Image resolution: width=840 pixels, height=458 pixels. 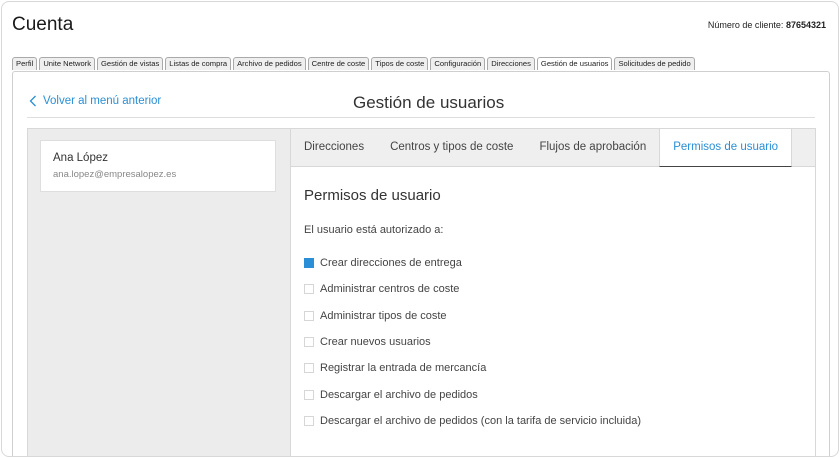 What do you see at coordinates (472, 316) in the screenshot?
I see `permission-item: Administrar tipos de coste` at bounding box center [472, 316].